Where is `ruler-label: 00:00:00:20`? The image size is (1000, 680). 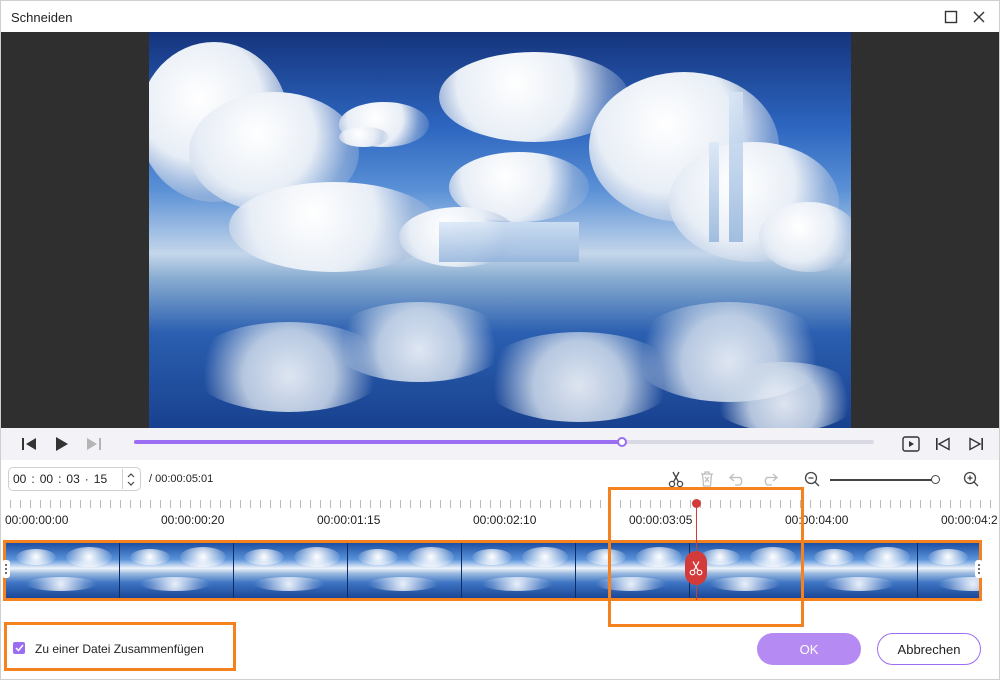 ruler-label: 00:00:00:20 is located at coordinates (193, 520).